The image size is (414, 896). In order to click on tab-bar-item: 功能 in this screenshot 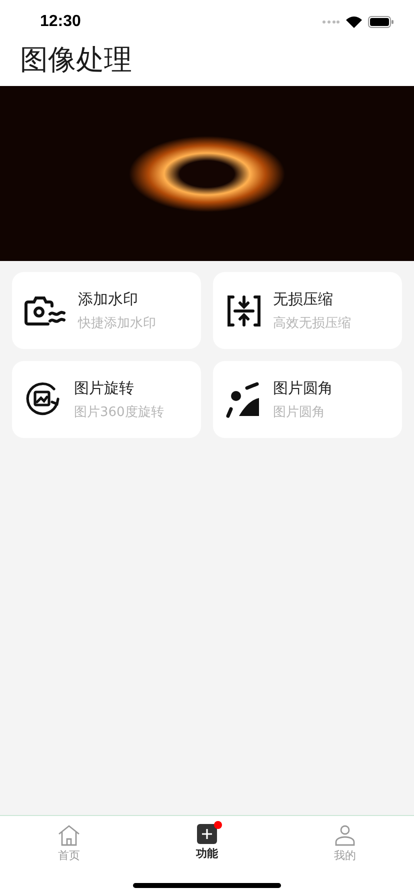, I will do `click(207, 843)`.